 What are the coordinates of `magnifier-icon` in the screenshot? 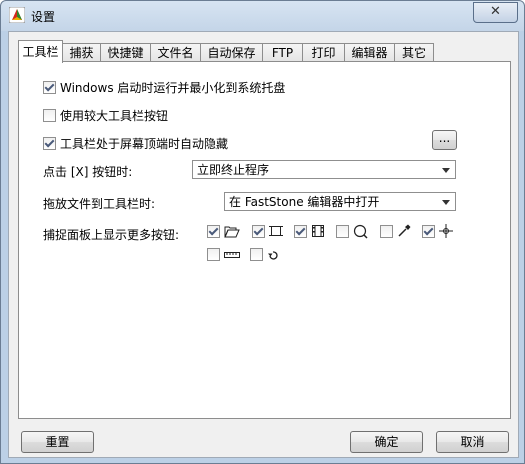 It's located at (360, 231).